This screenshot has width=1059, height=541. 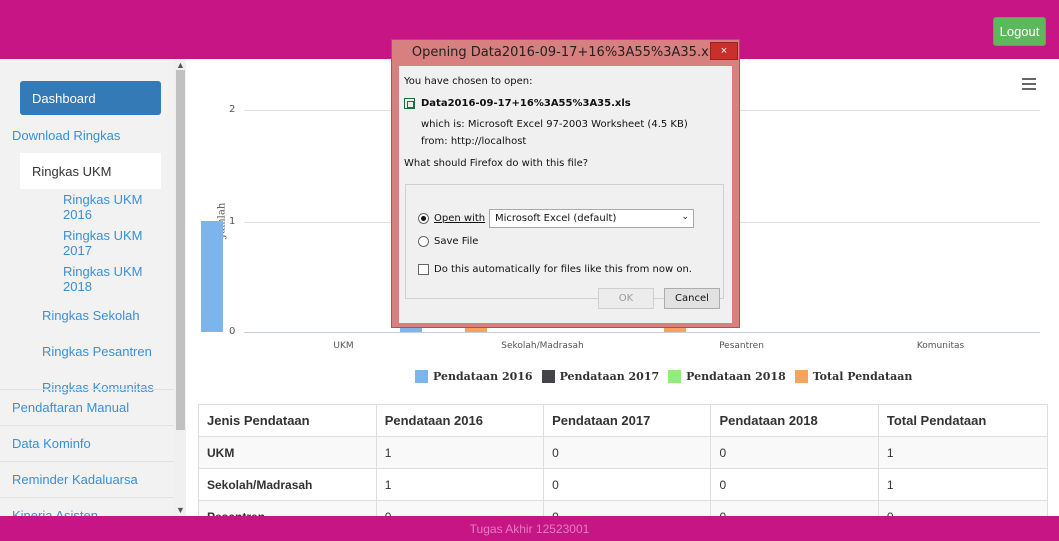 I want to click on chart-x-axis, so click(x=642, y=332).